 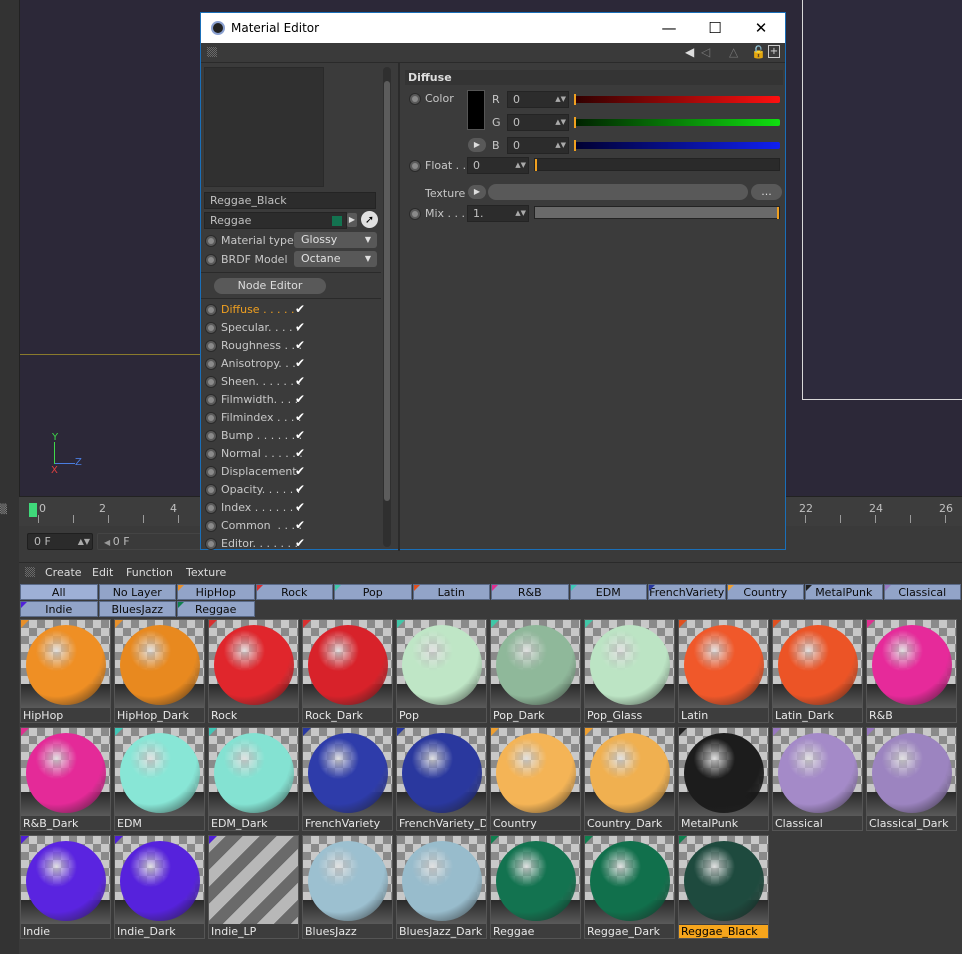 What do you see at coordinates (677, 122) in the screenshot?
I see `g-slider` at bounding box center [677, 122].